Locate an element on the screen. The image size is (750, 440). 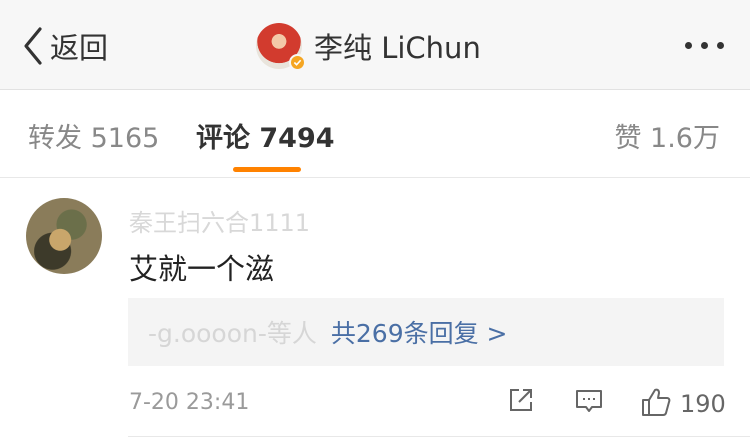
commenter-avatar is located at coordinates (64, 236).